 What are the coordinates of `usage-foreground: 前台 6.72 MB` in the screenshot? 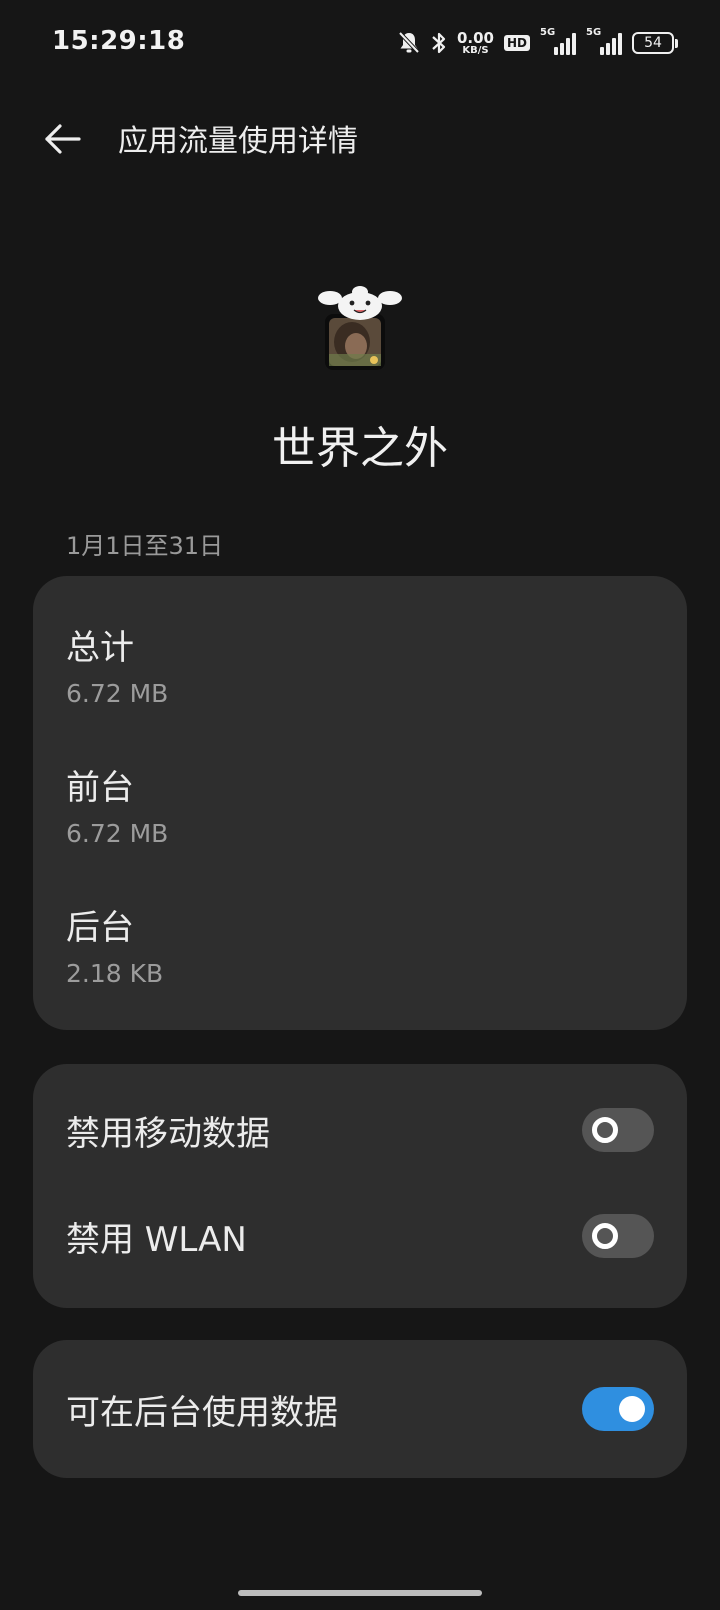 It's located at (117, 804).